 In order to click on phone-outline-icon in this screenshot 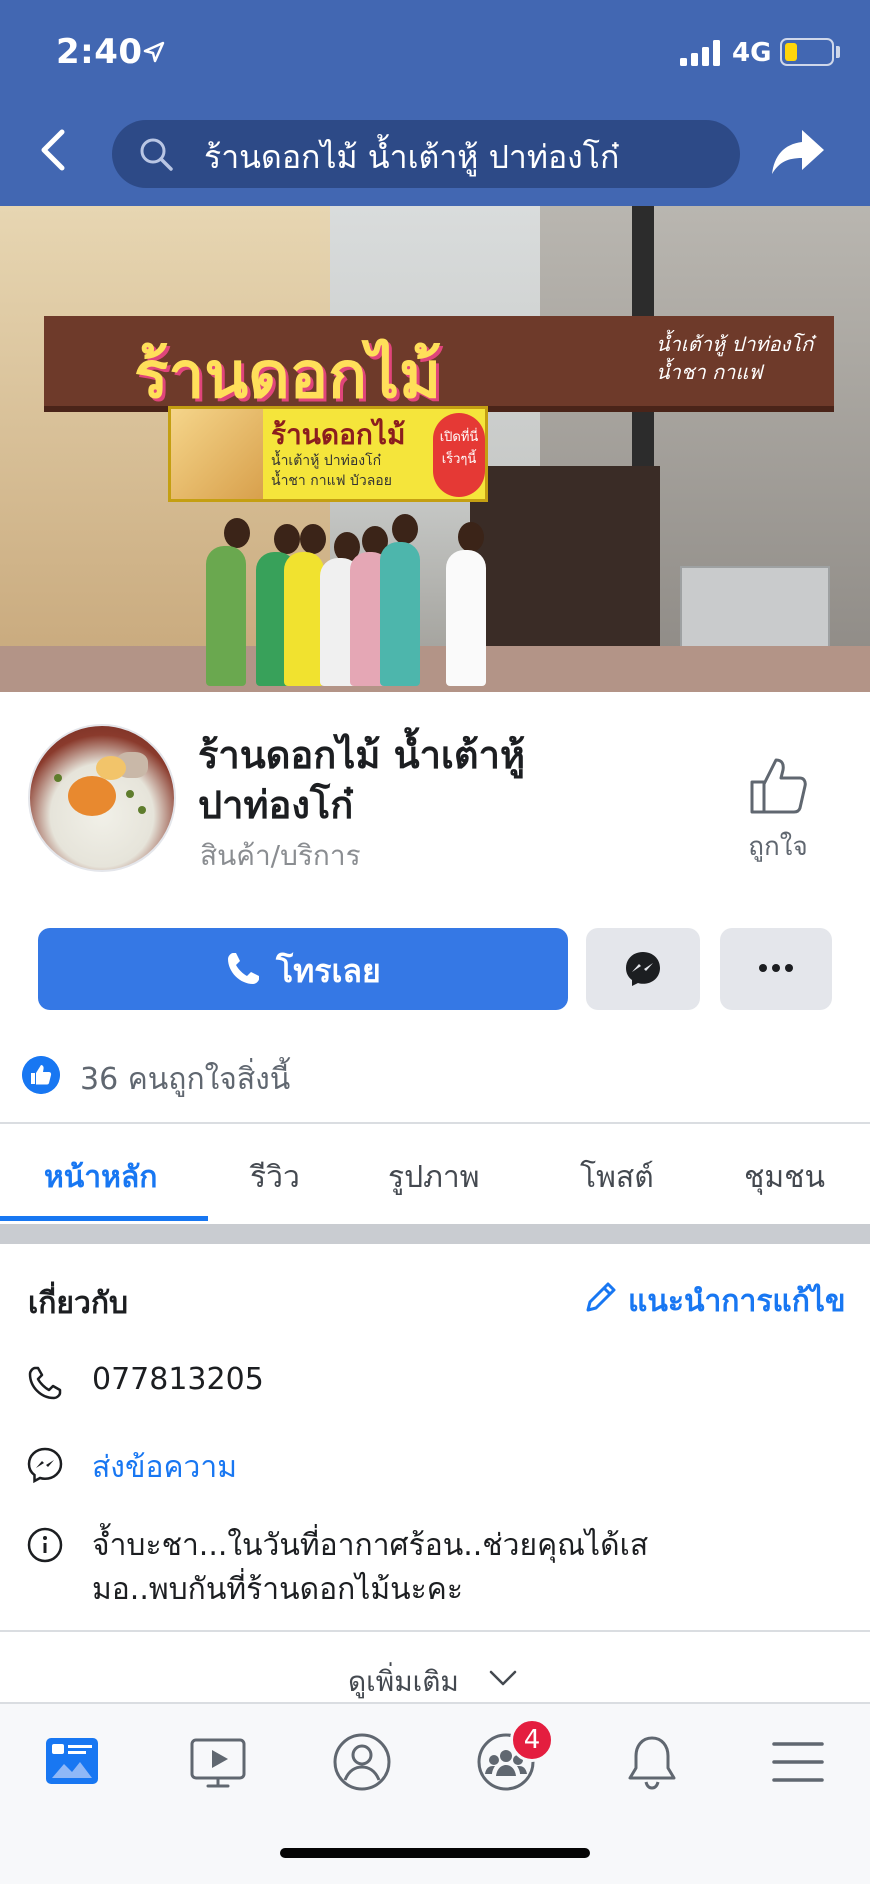, I will do `click(45, 1383)`.